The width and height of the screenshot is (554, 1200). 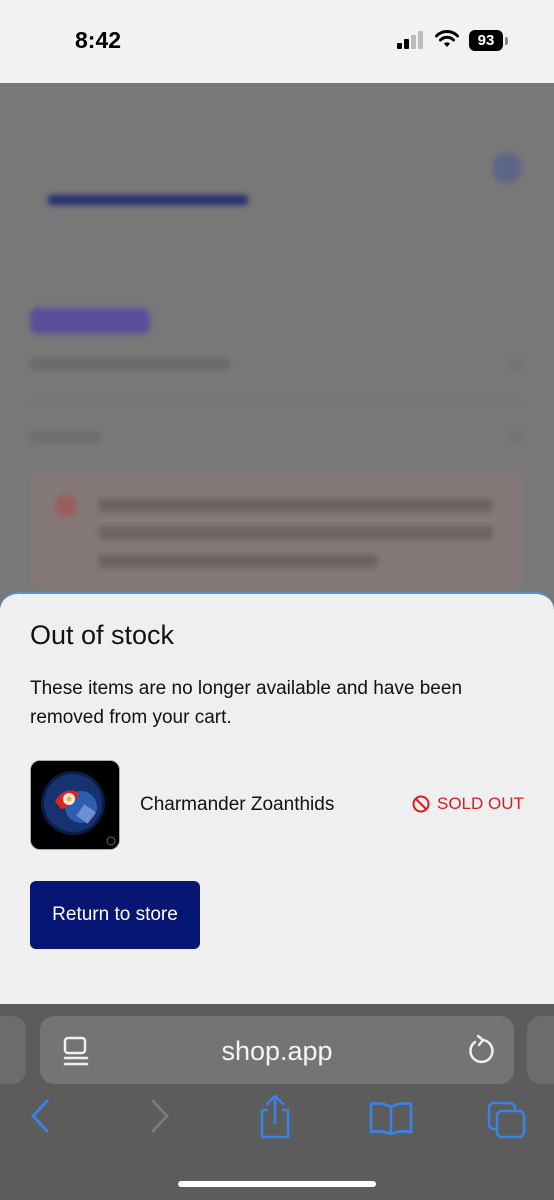 I want to click on battery-cap, so click(x=506, y=41).